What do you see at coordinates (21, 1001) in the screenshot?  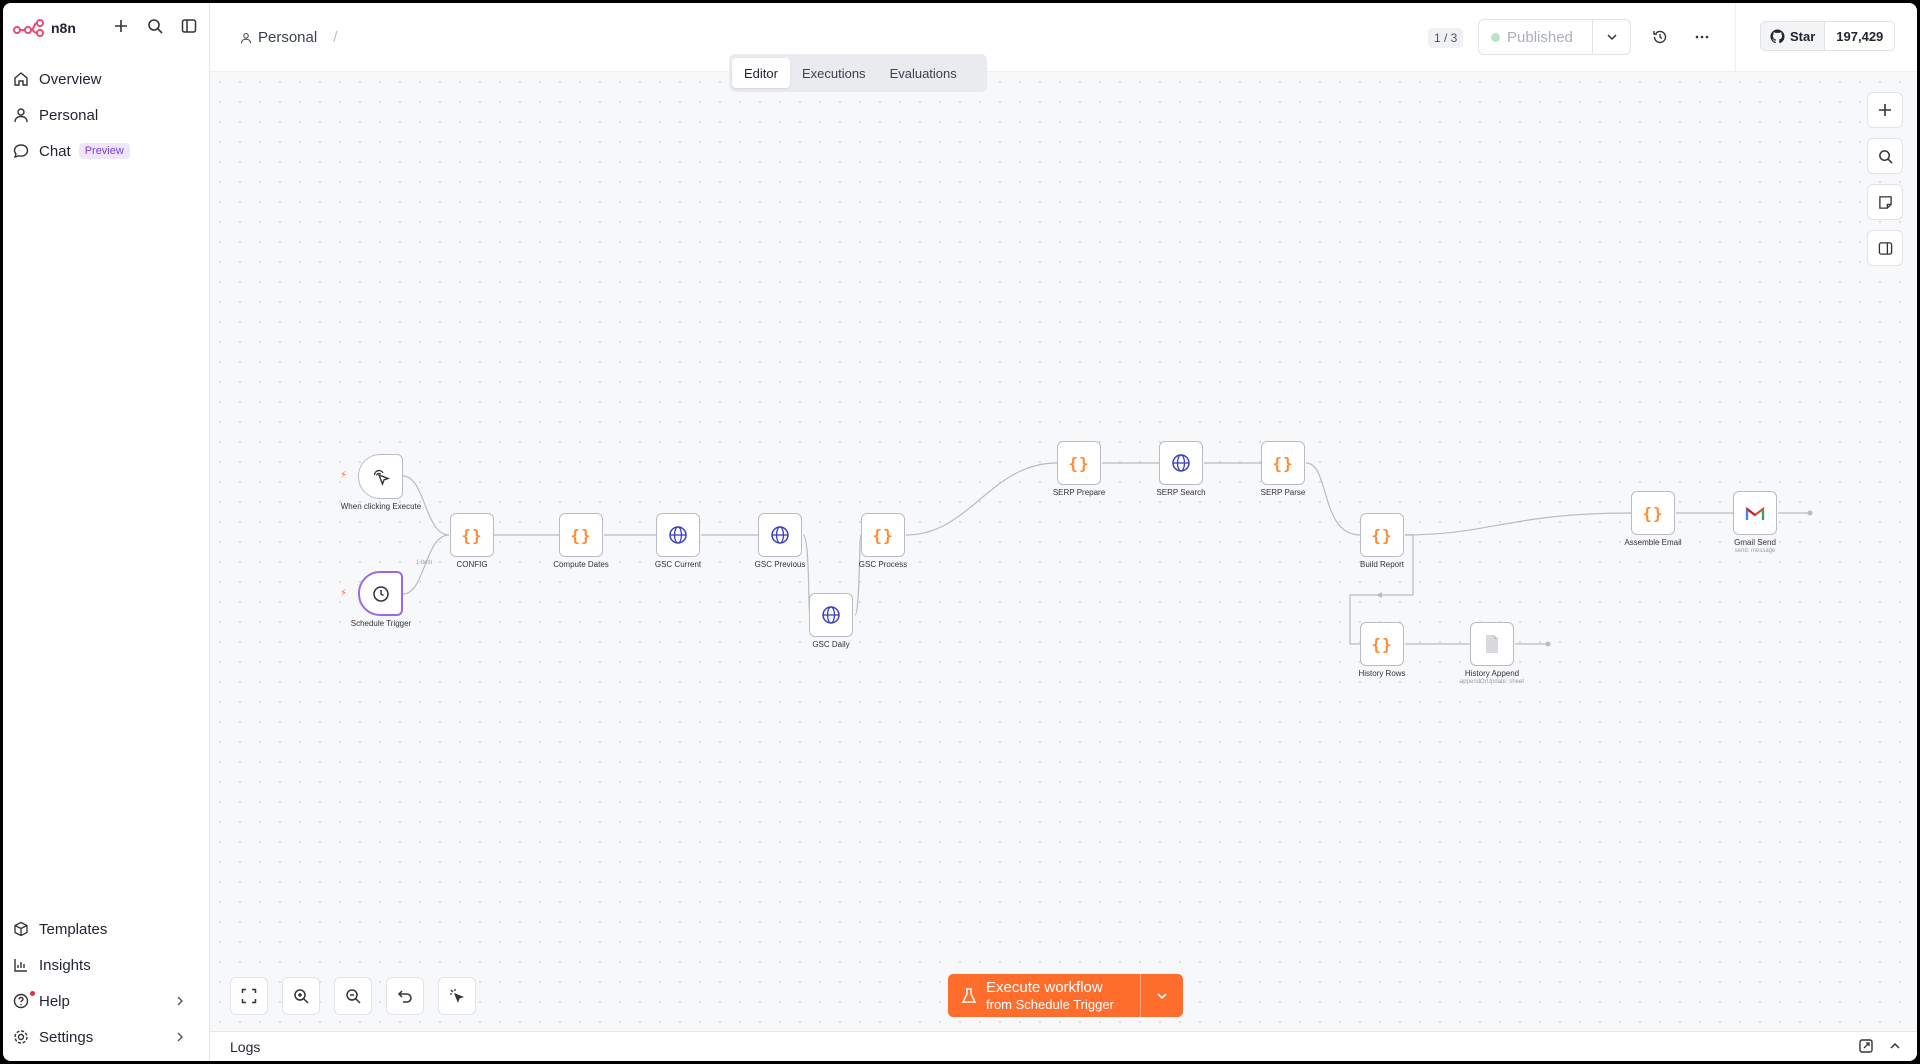 I see `help-icon` at bounding box center [21, 1001].